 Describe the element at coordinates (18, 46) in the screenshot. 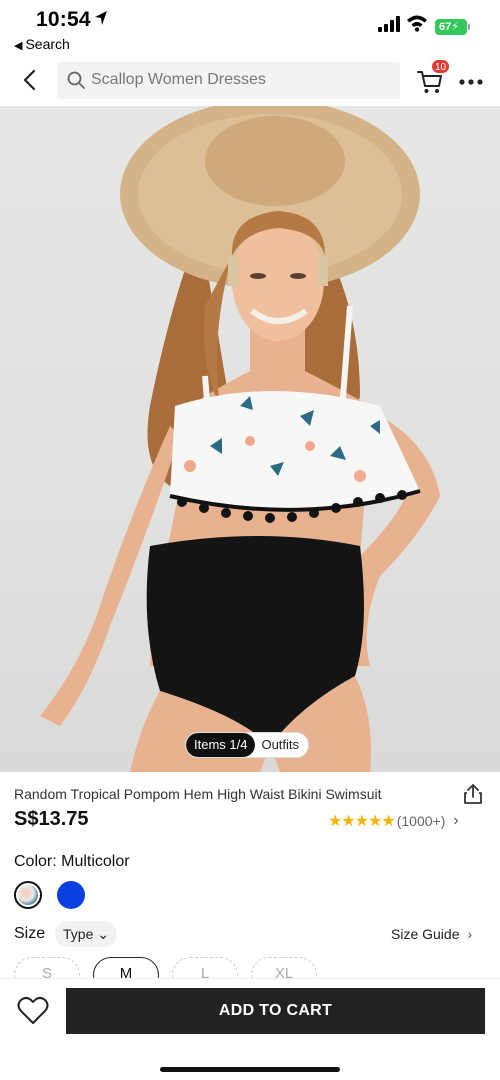

I see `back-triangle-icon: ◀` at that location.